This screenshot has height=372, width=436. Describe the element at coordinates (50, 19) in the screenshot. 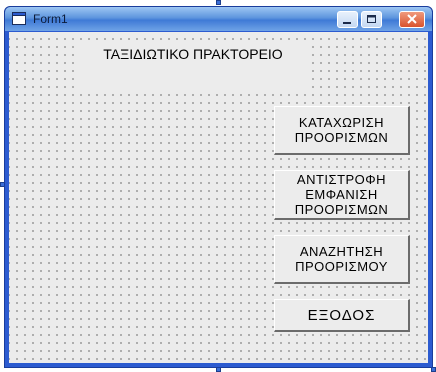

I see `window-title: Form1` at that location.